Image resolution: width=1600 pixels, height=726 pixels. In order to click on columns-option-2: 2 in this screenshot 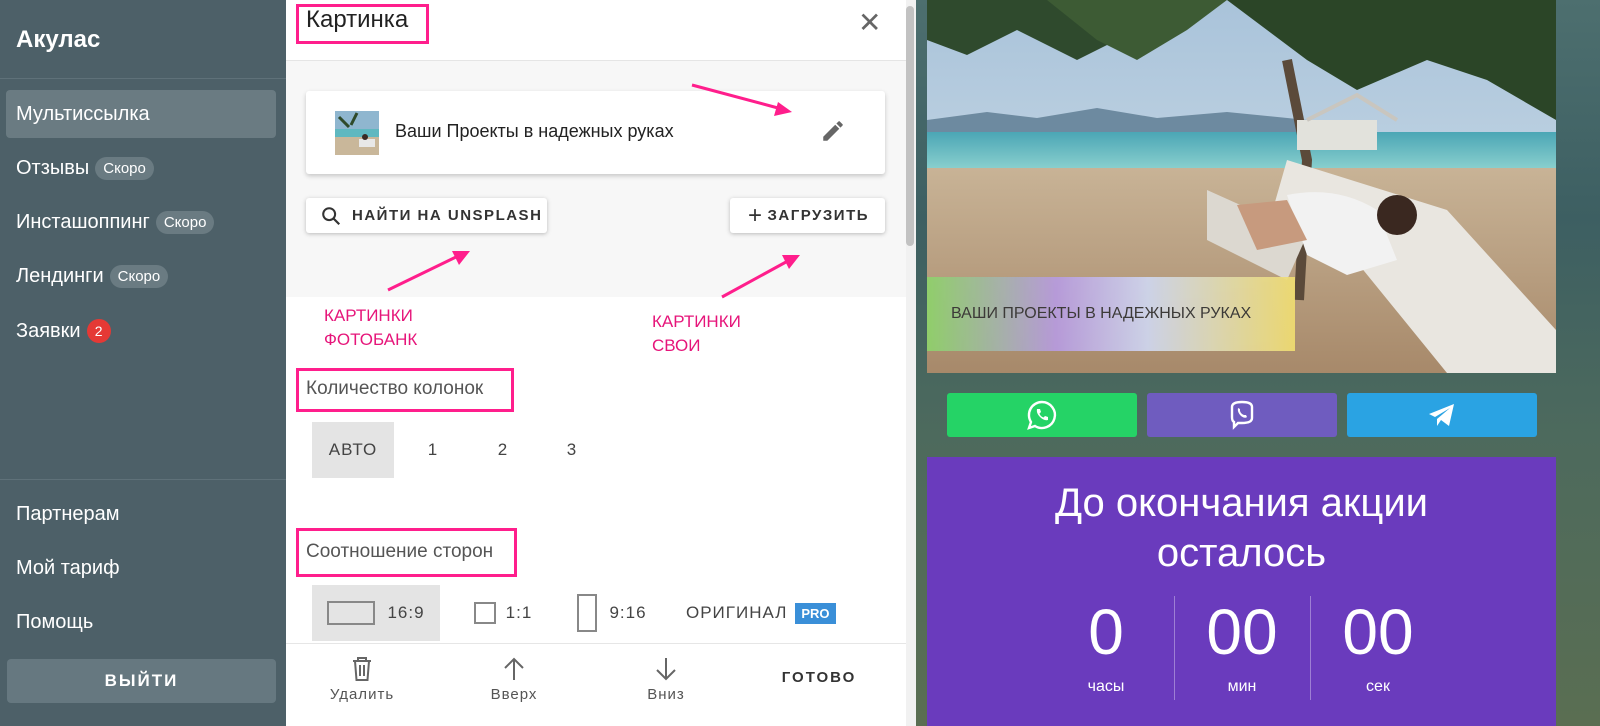, I will do `click(503, 450)`.